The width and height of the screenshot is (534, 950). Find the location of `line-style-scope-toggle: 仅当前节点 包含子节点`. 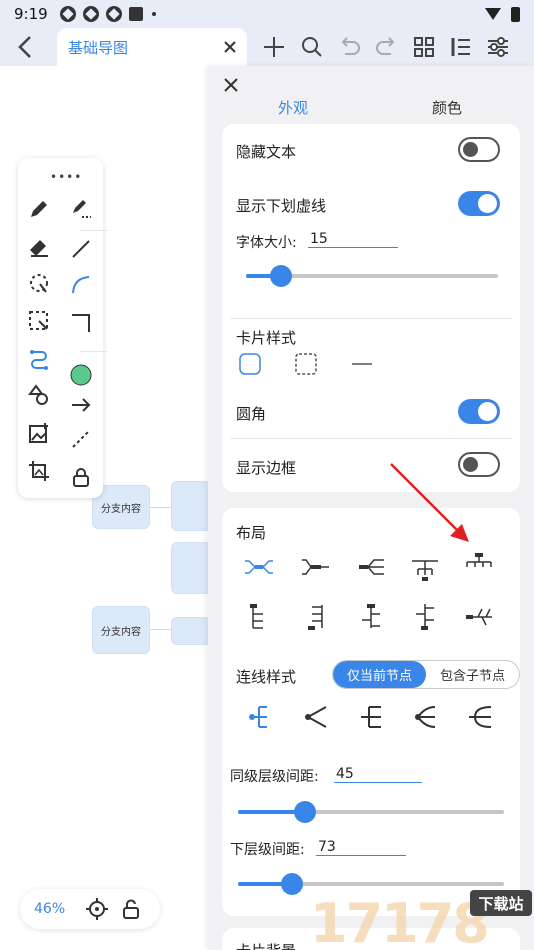

line-style-scope-toggle: 仅当前节点 包含子节点 is located at coordinates (426, 674).